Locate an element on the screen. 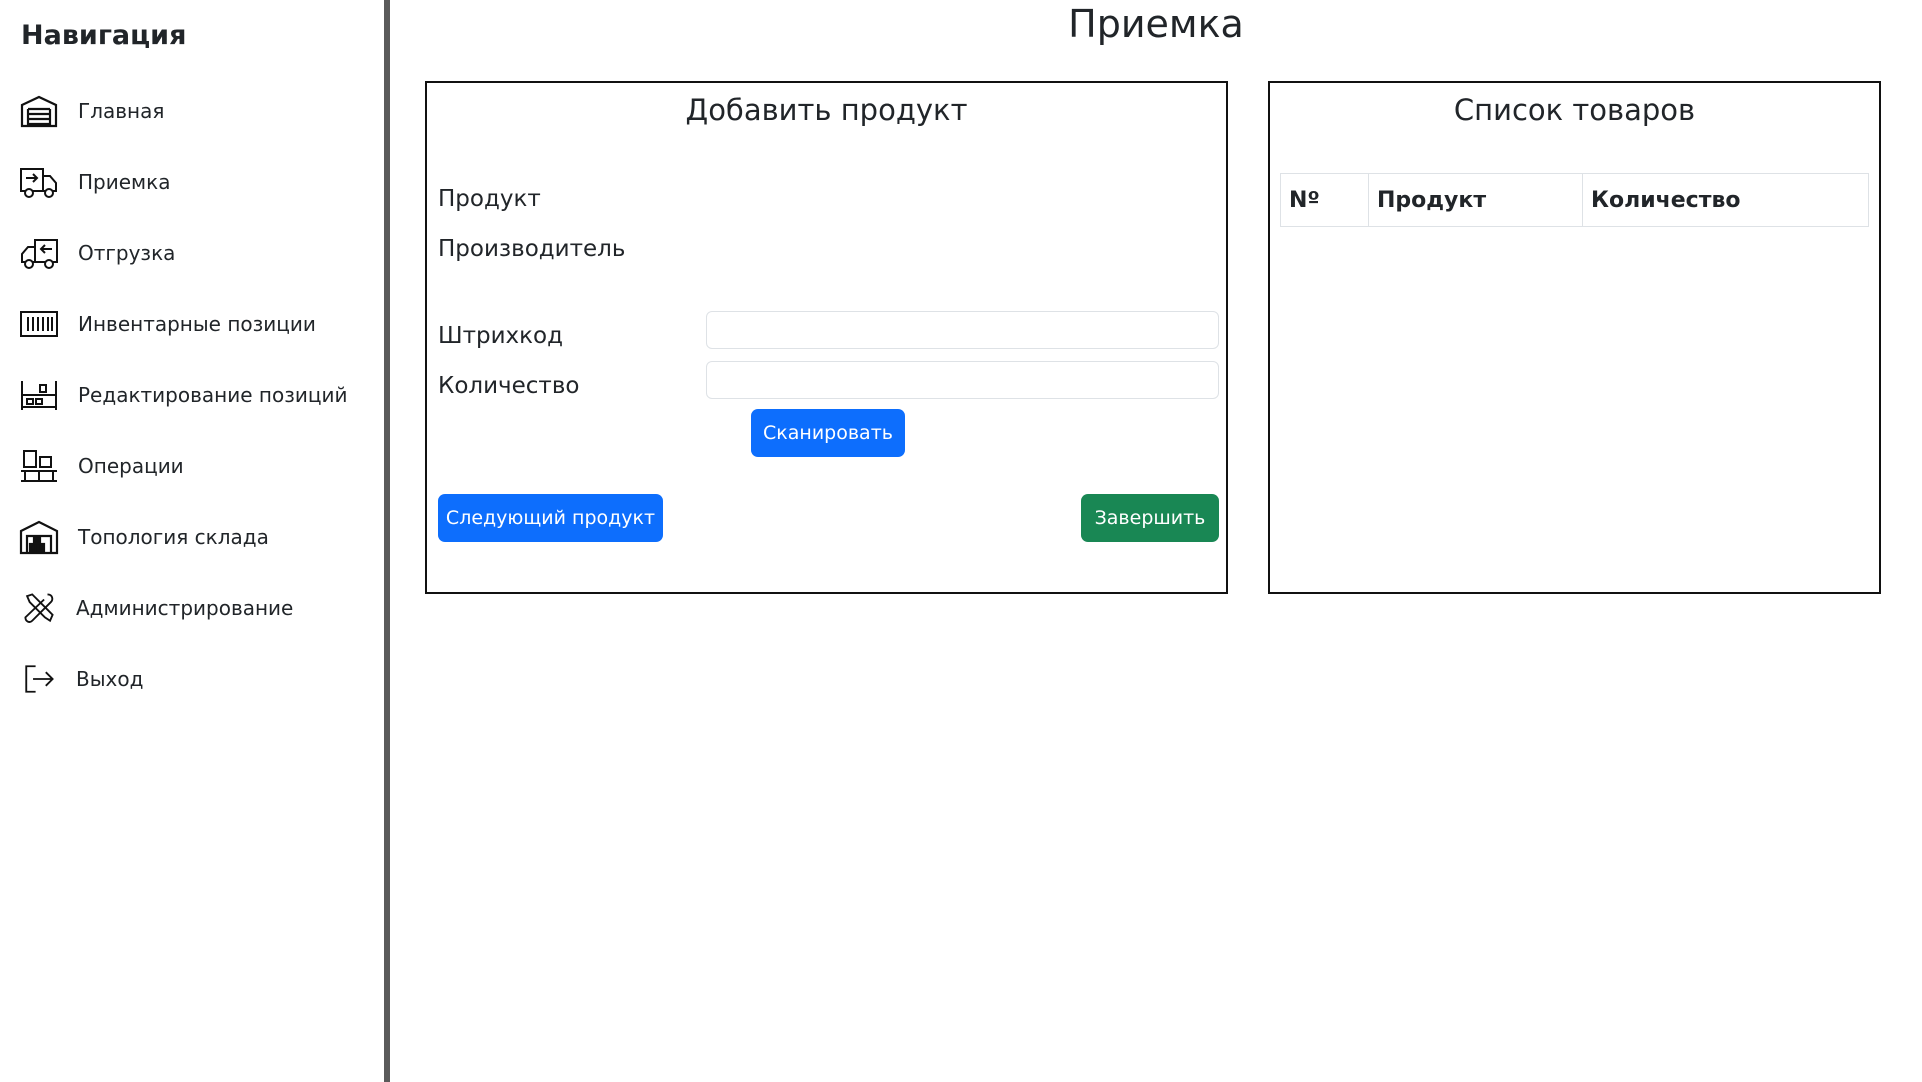  column-header-number: Nº is located at coordinates (1324, 200).